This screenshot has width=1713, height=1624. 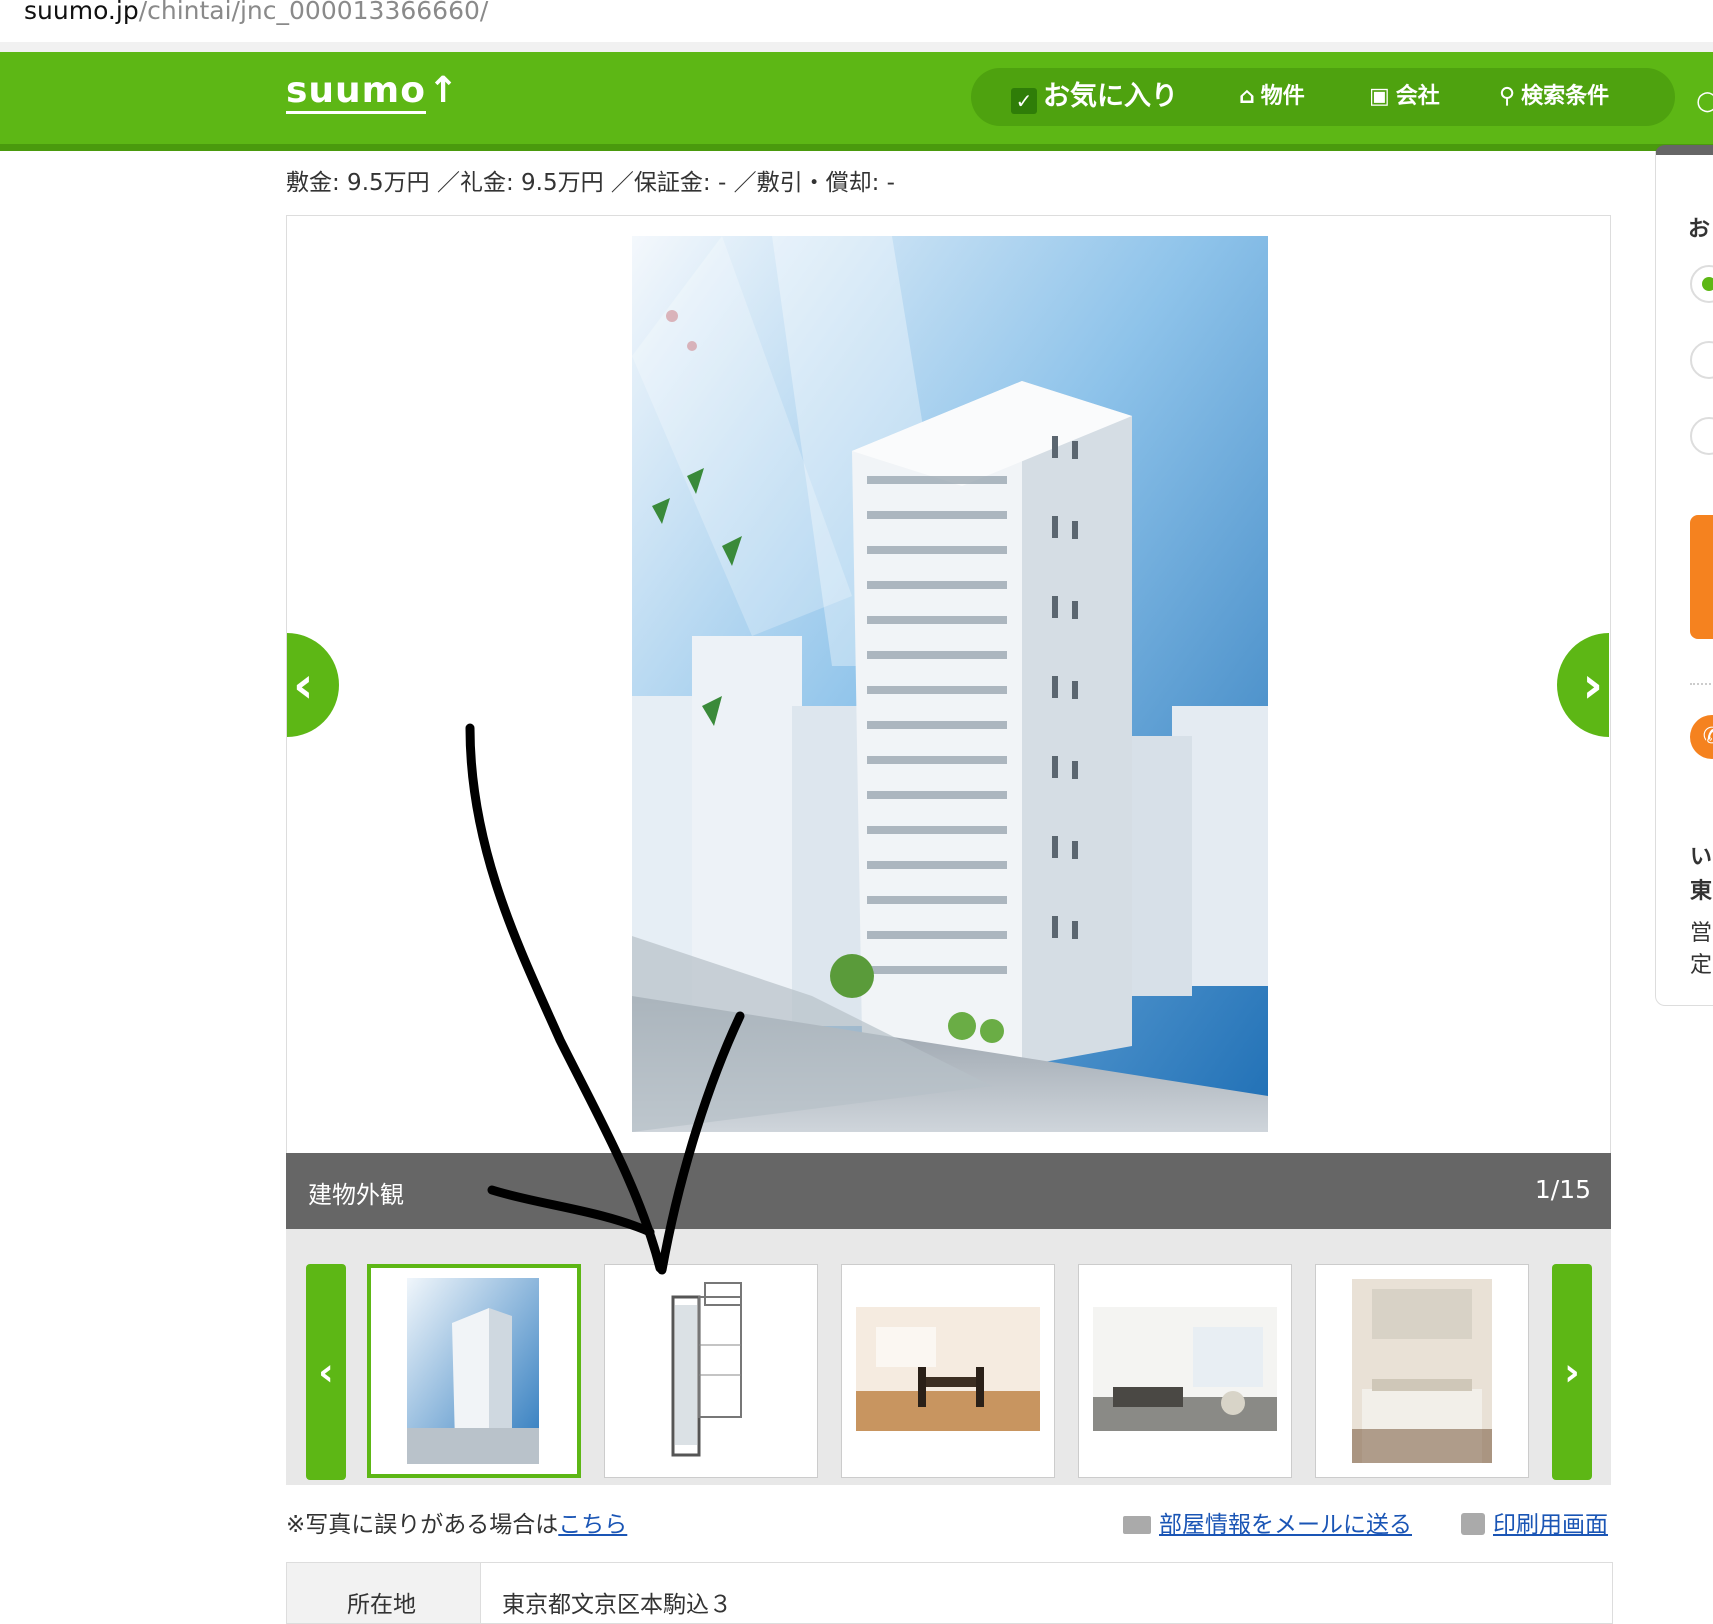 What do you see at coordinates (856, 101) in the screenshot?
I see `site-header: suumo↑ ✓ お気に入り ⌂ 物件 ▣ 会社 ⚲ 検索条件 ○` at bounding box center [856, 101].